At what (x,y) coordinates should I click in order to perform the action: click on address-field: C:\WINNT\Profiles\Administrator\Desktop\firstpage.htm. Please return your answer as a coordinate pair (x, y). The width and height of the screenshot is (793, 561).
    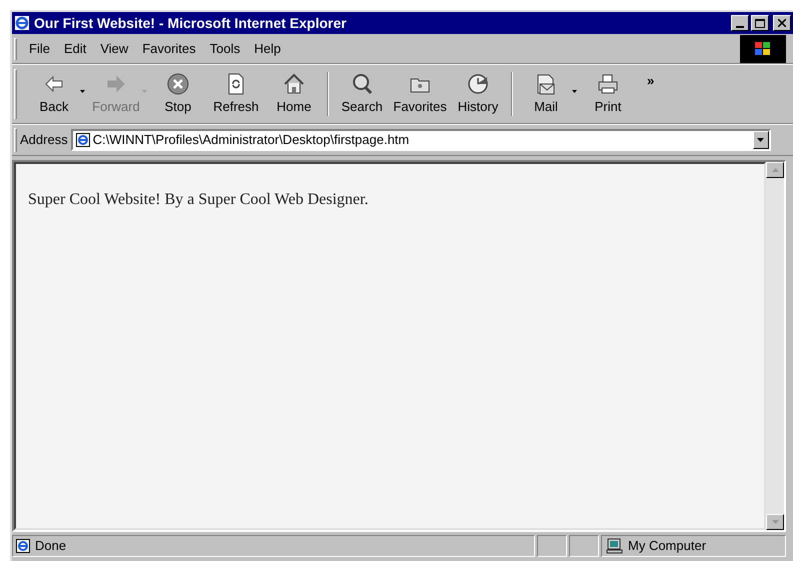
    Looking at the image, I should click on (420, 140).